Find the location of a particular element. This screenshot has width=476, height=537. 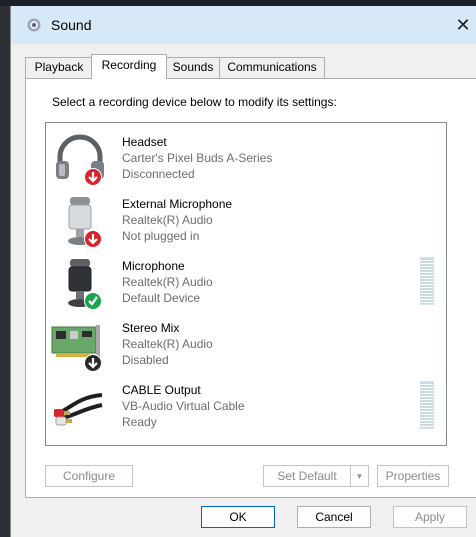

device-name: Headset is located at coordinates (144, 142).